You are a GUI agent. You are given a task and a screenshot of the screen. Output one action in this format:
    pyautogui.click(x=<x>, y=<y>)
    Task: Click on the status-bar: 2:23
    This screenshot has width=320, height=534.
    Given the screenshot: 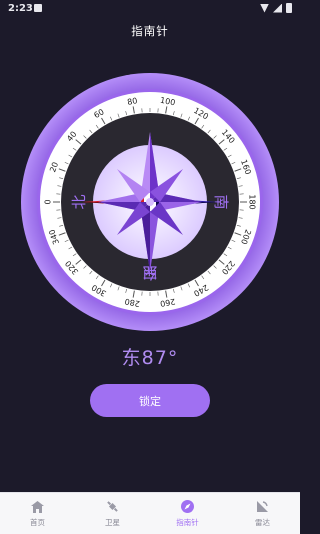 What is the action you would take?
    pyautogui.click(x=150, y=9)
    